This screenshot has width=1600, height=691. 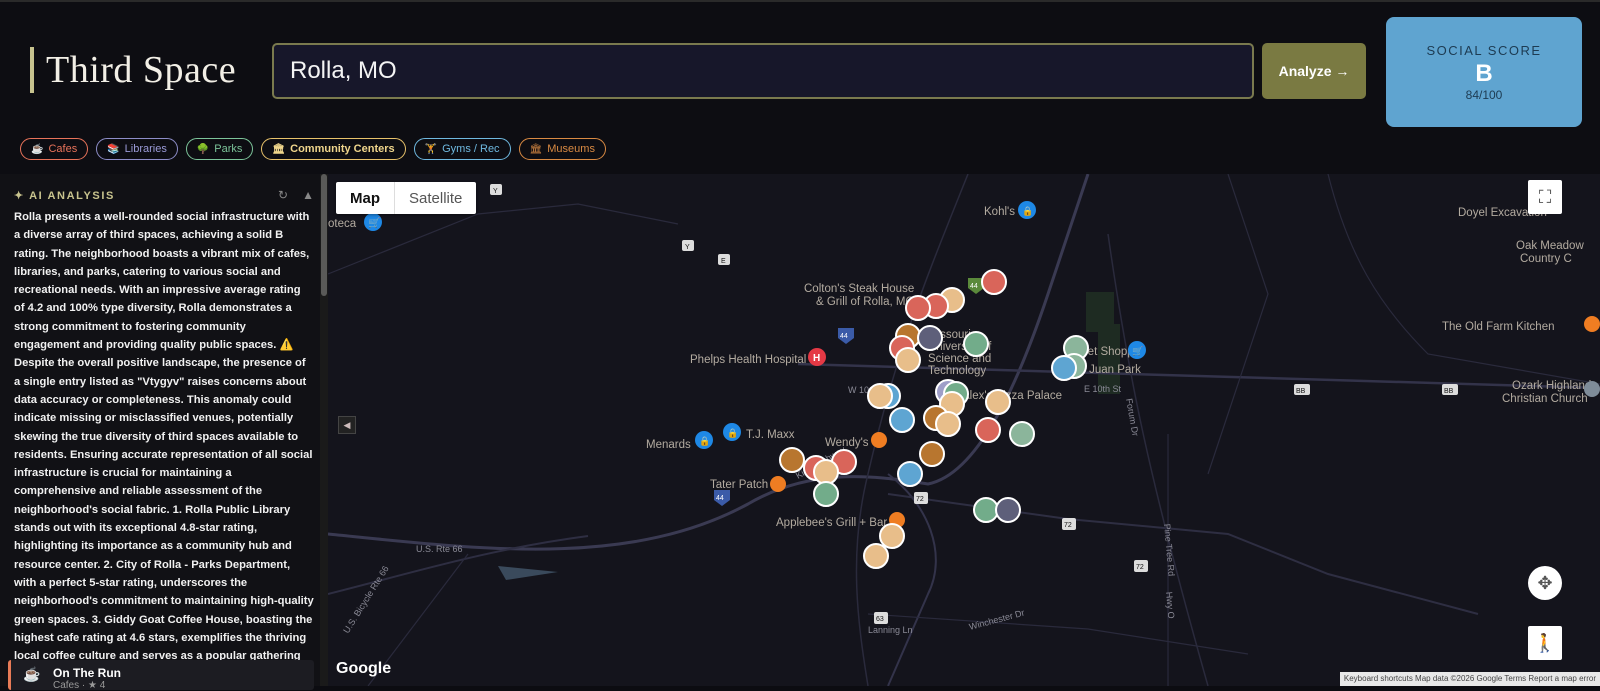 What do you see at coordinates (439, 549) in the screenshot?
I see `road-label: U.S. Rte 66` at bounding box center [439, 549].